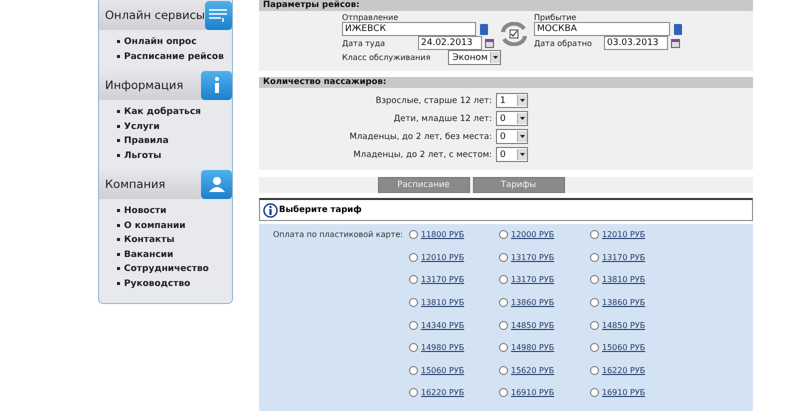 Image resolution: width=799 pixels, height=411 pixels. Describe the element at coordinates (174, 57) in the screenshot. I see `sidebar-link: Расписание рейсов` at that location.